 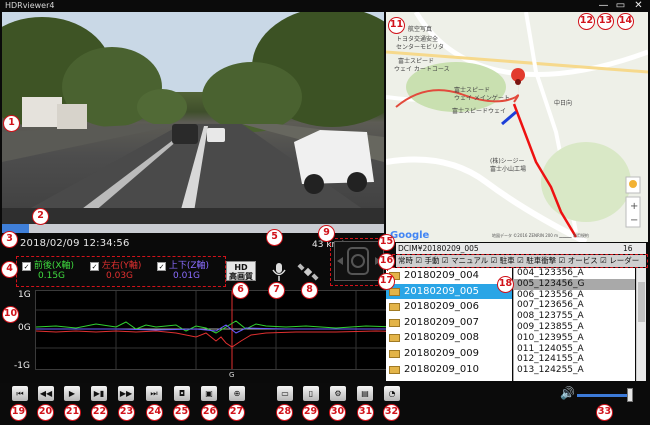 What do you see at coordinates (449, 276) in the screenshot?
I see `folder-item: 20180209_004` at bounding box center [449, 276].